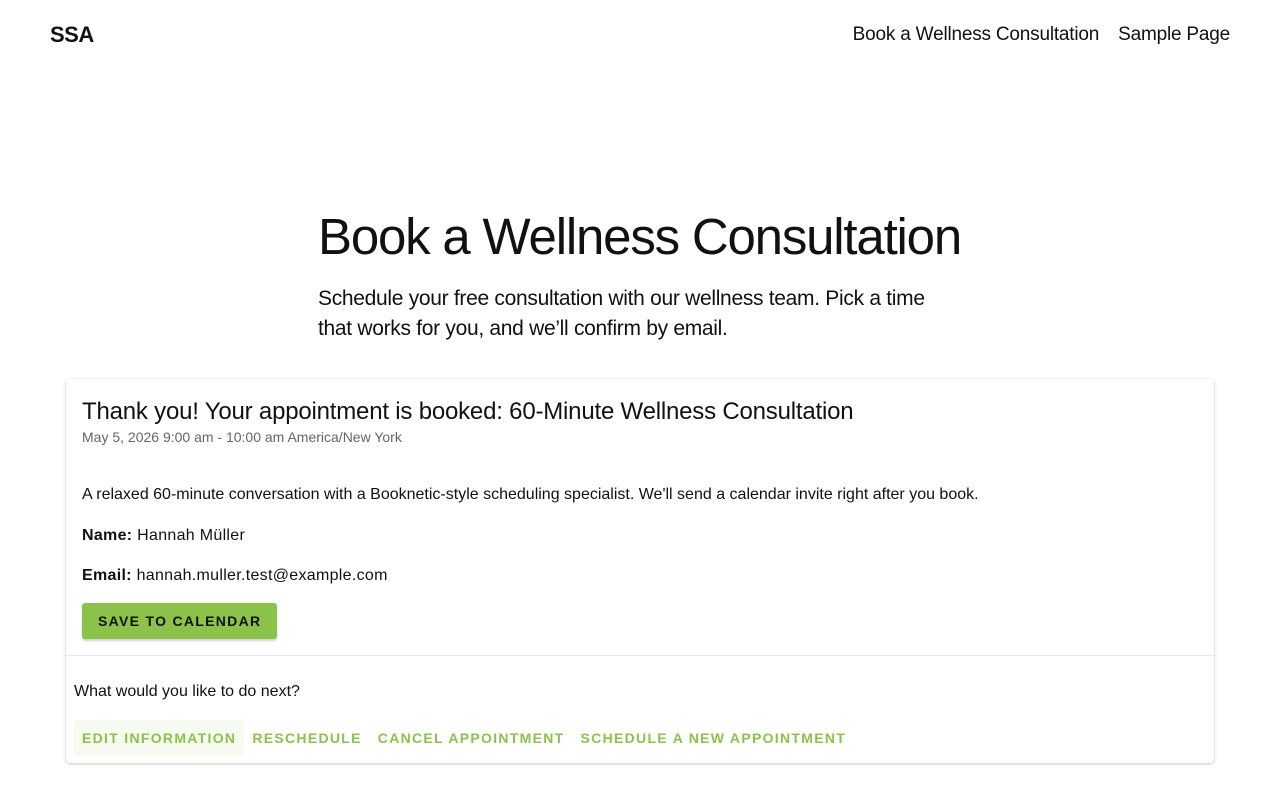 This screenshot has height=804, width=1280. I want to click on name-value: Hannah Müller, so click(191, 535).